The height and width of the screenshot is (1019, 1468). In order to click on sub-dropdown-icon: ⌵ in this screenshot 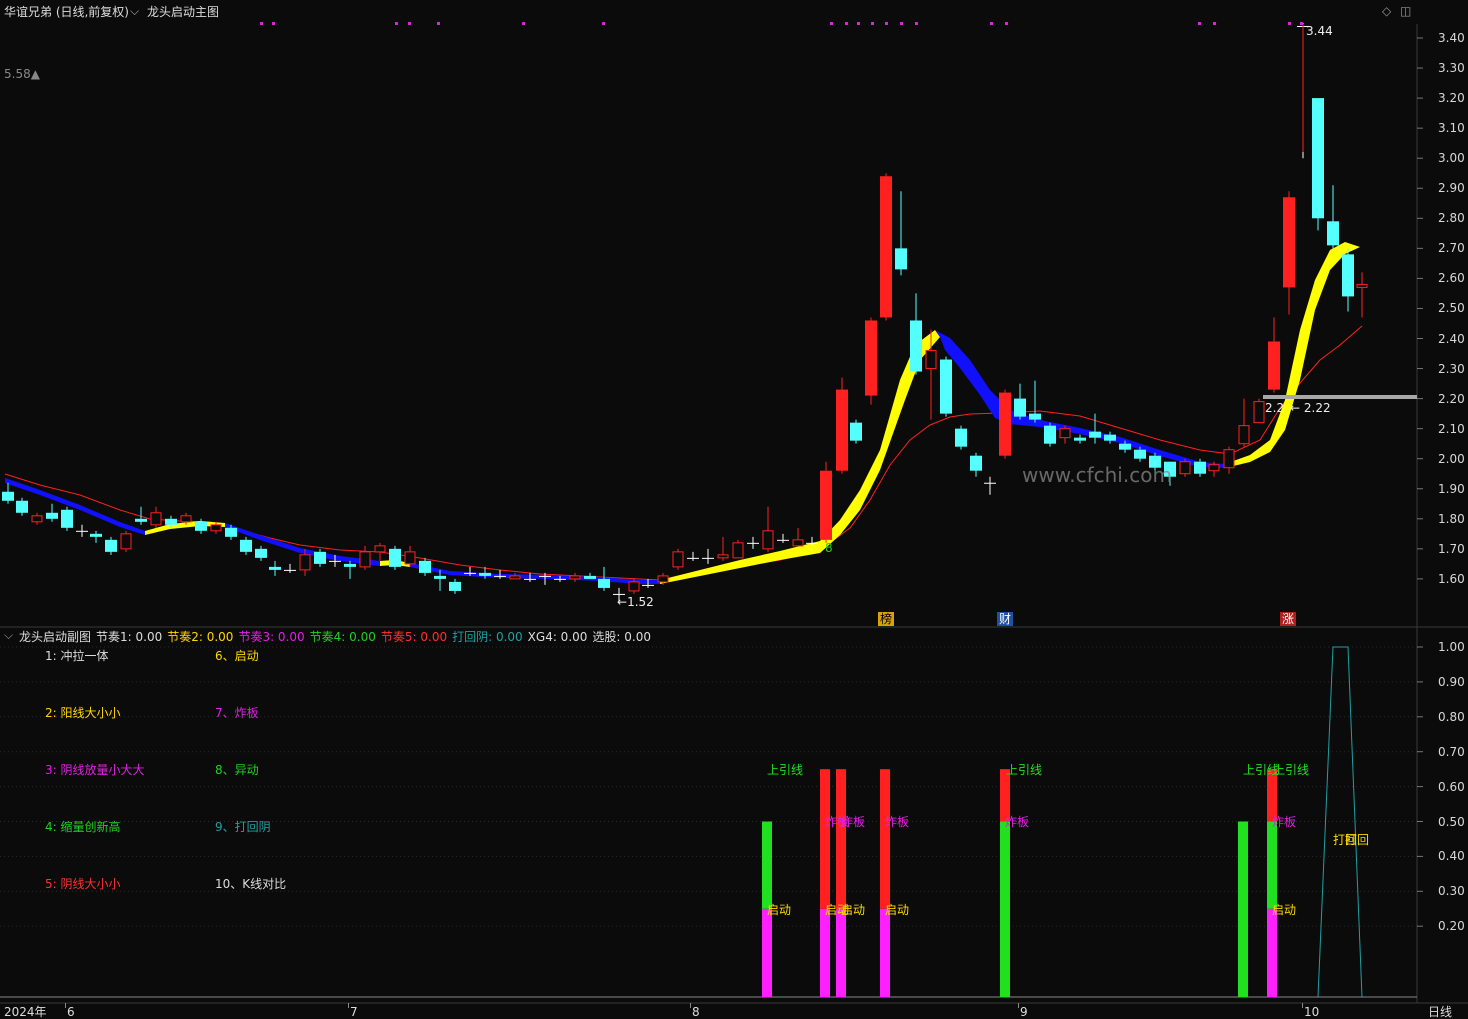, I will do `click(8, 635)`.